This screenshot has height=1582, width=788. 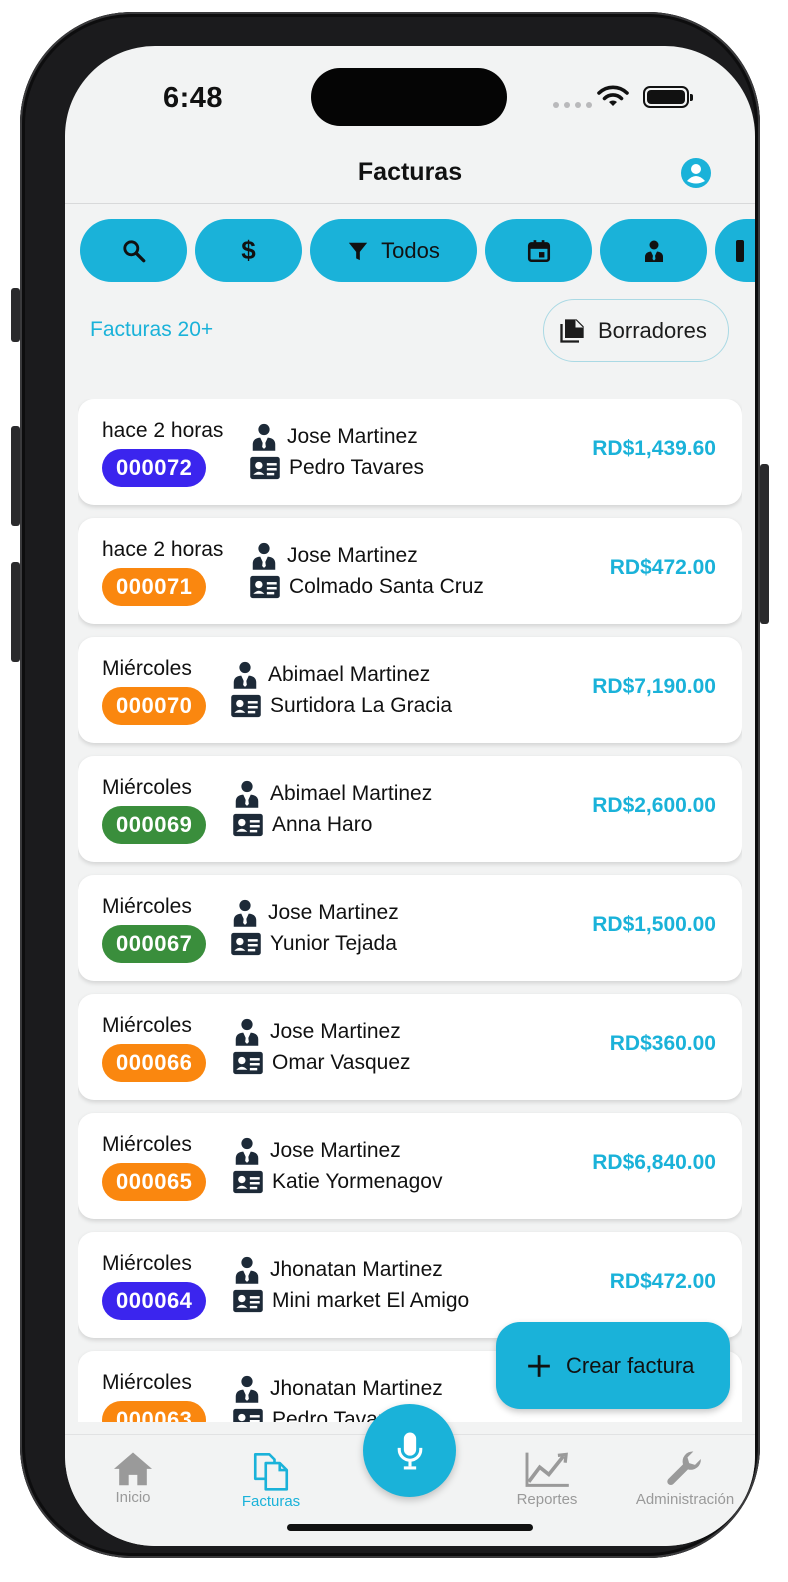 I want to click on customer-name: Omar Vasquez, so click(x=341, y=1062).